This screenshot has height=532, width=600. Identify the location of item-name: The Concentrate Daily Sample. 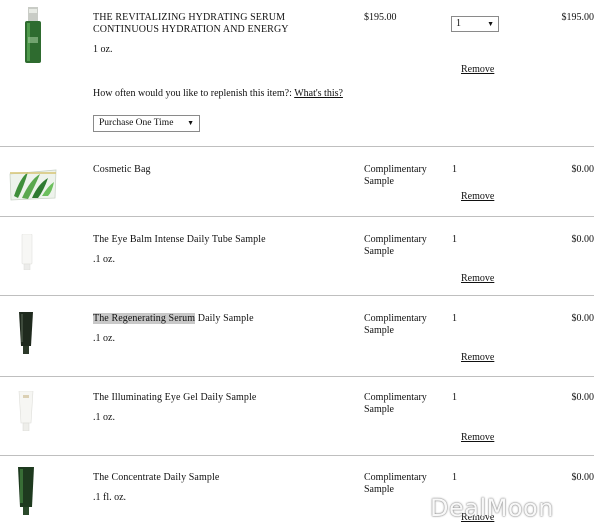
(156, 477).